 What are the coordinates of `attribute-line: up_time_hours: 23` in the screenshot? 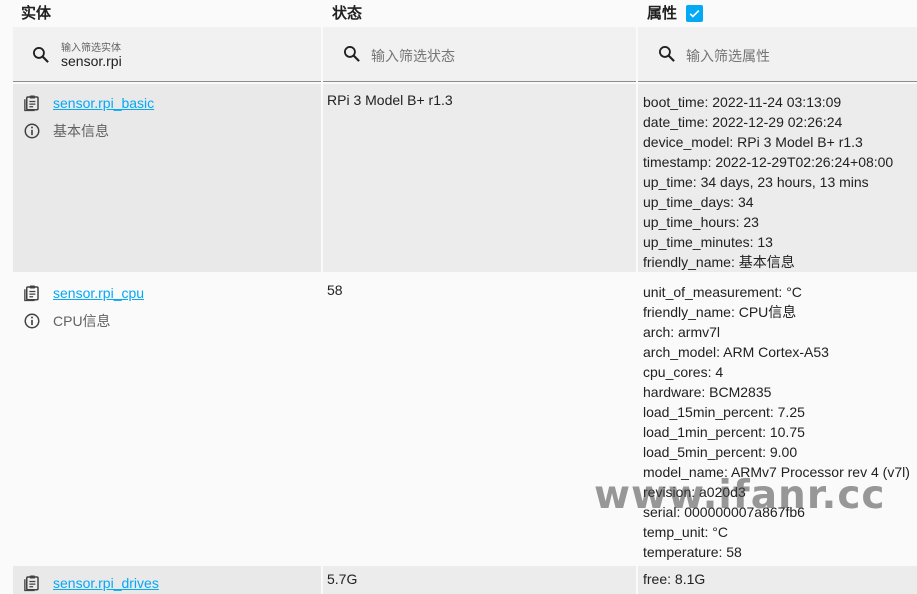 It's located at (701, 222).